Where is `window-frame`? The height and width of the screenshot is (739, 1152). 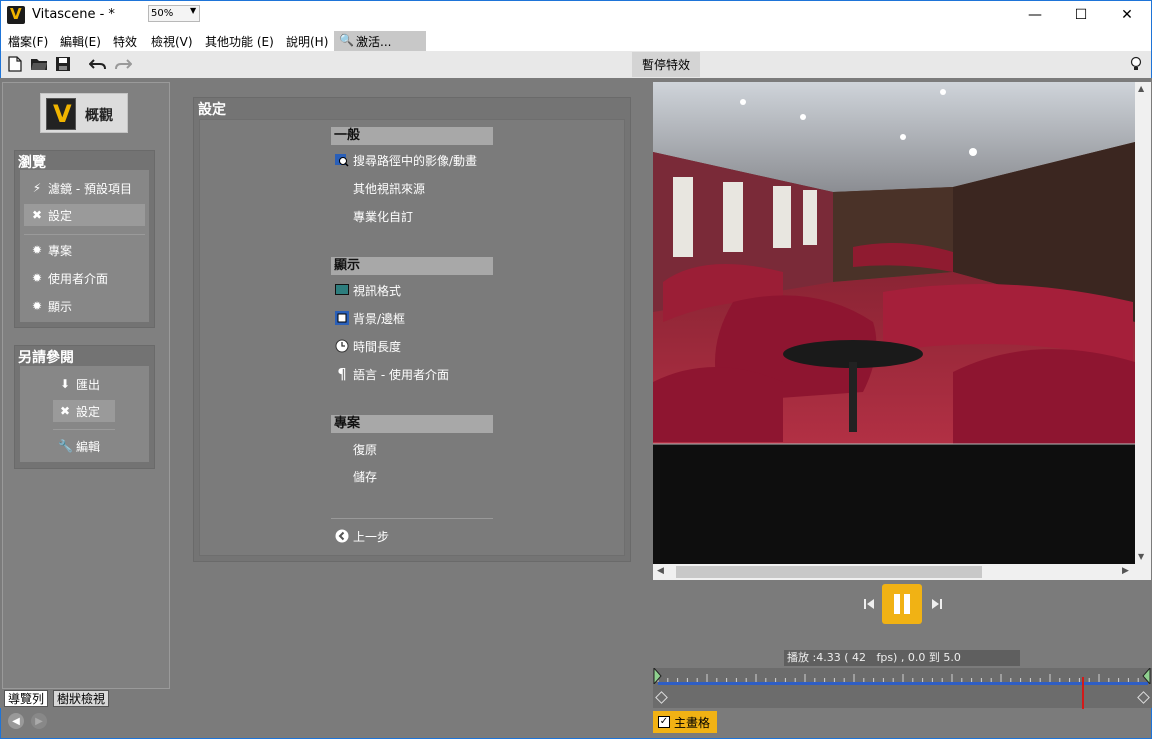 window-frame is located at coordinates (576, 723).